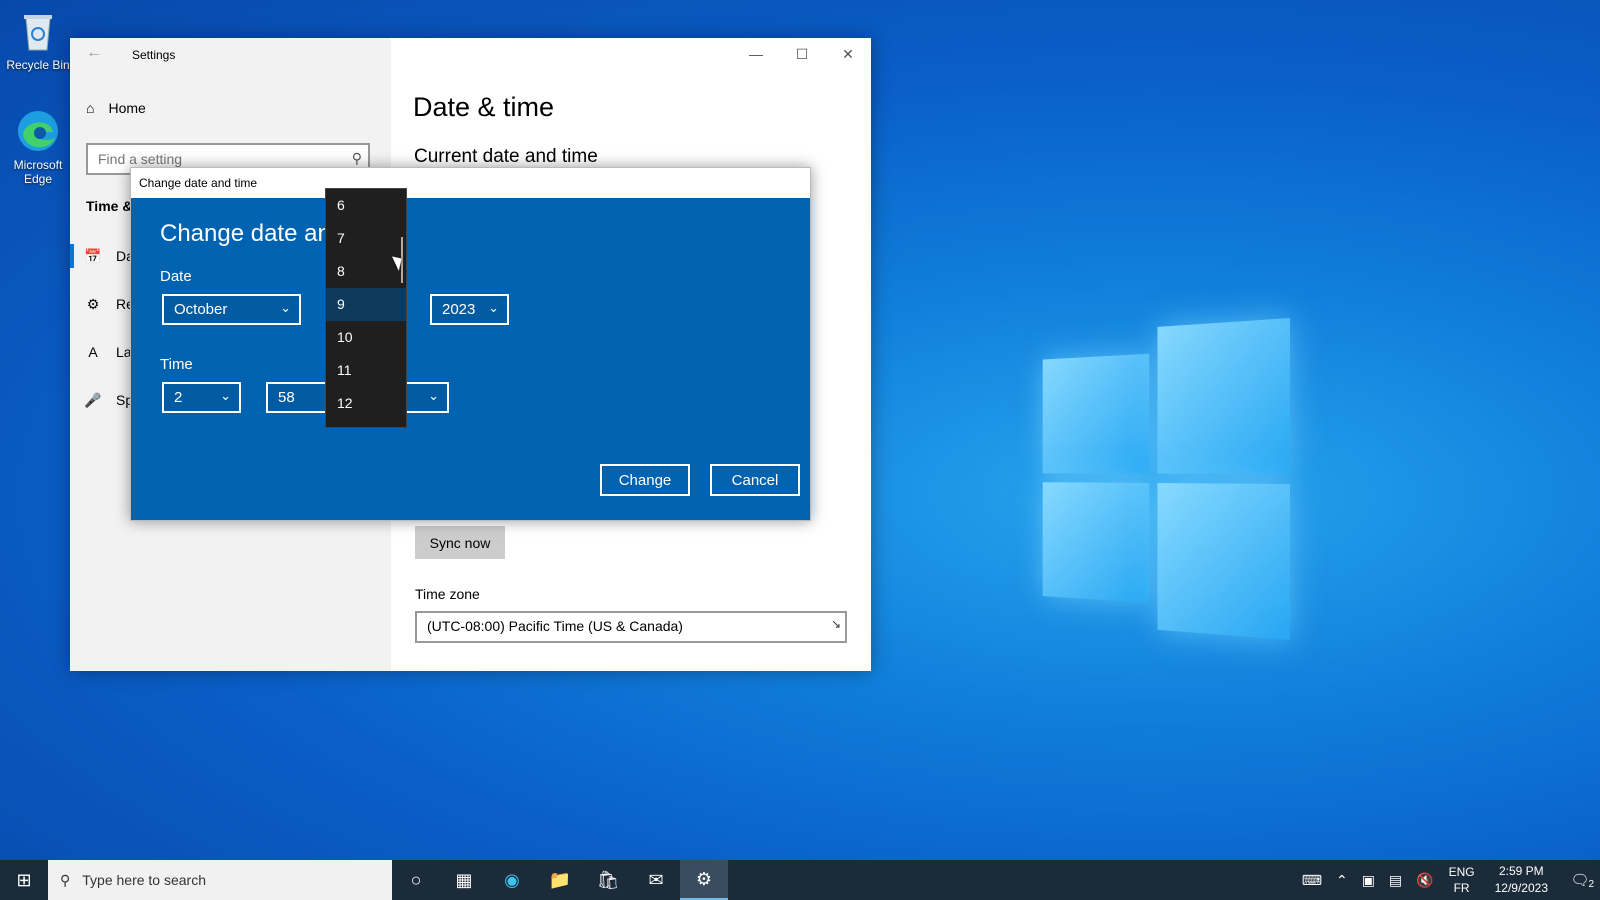 This screenshot has height=900, width=1600. I want to click on cortana-circle-icon: ○, so click(416, 879).